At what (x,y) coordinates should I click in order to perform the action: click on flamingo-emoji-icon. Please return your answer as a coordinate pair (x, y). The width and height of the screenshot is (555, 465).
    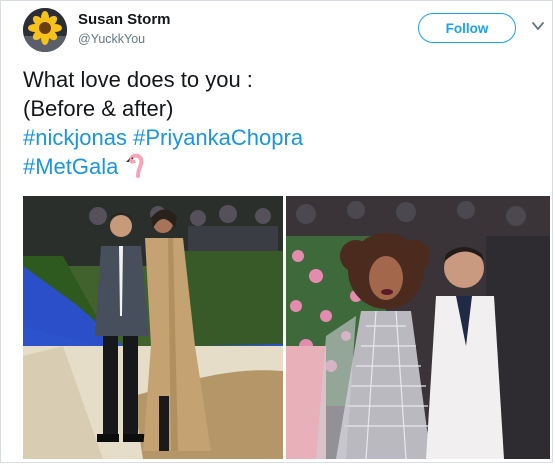
    Looking at the image, I should click on (134, 166).